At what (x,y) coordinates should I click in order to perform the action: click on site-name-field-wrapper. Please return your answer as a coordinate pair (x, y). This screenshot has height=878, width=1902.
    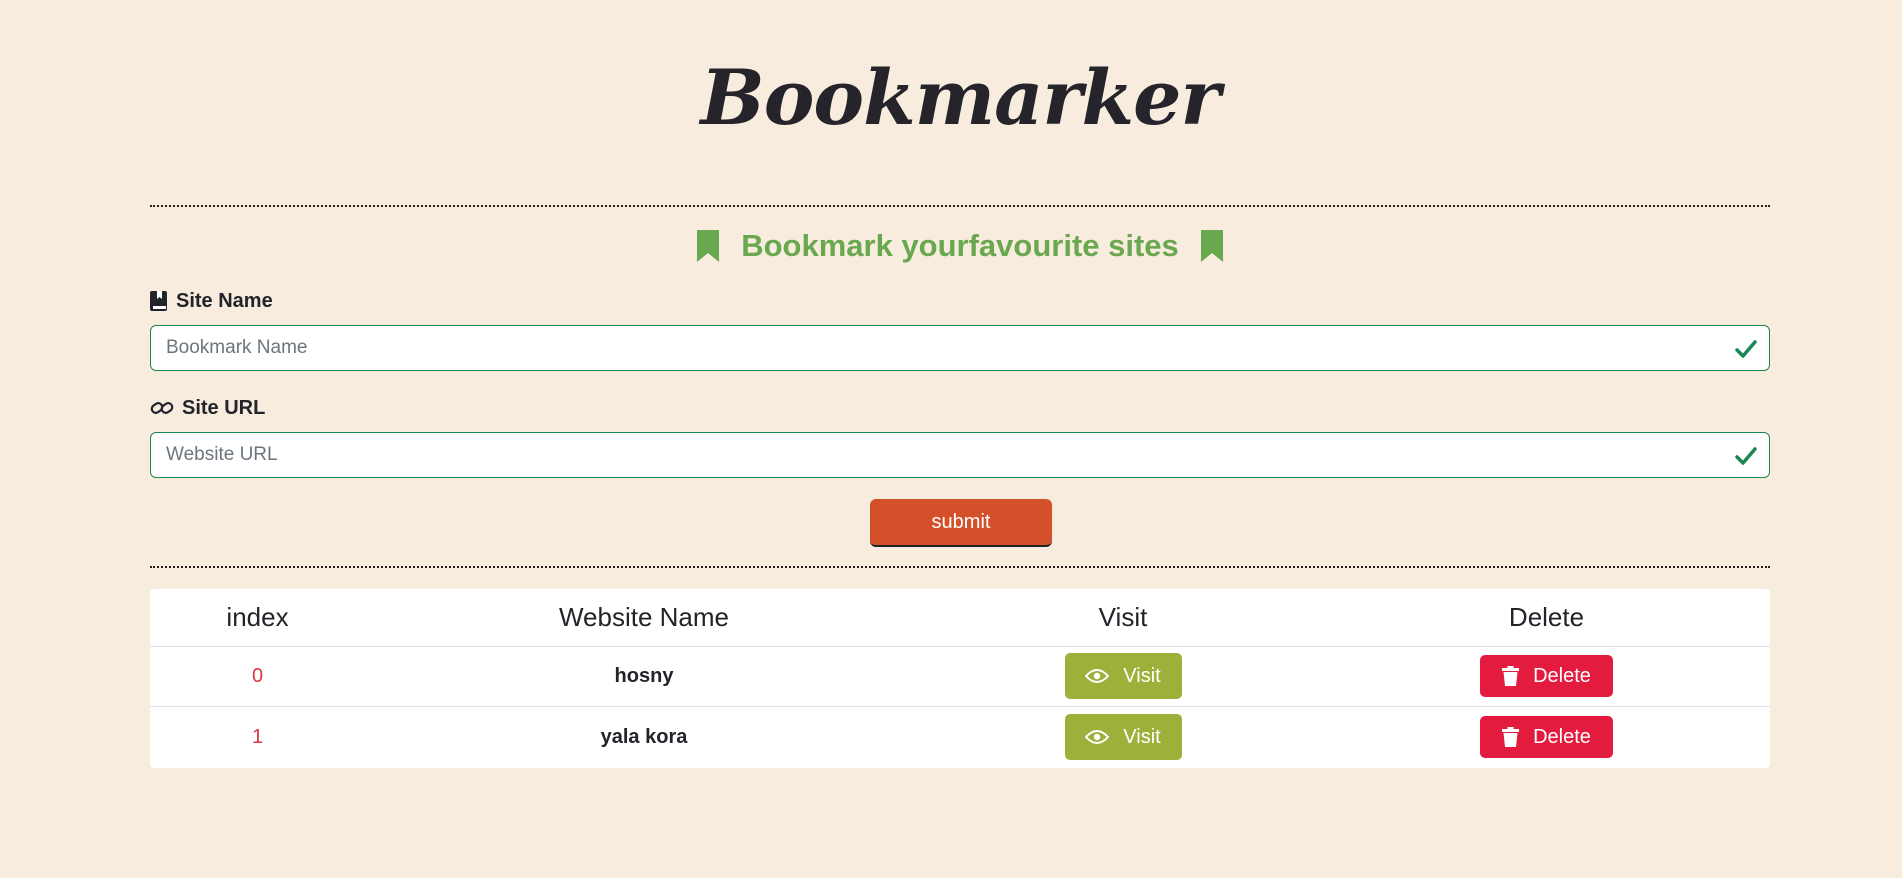
    Looking at the image, I should click on (960, 348).